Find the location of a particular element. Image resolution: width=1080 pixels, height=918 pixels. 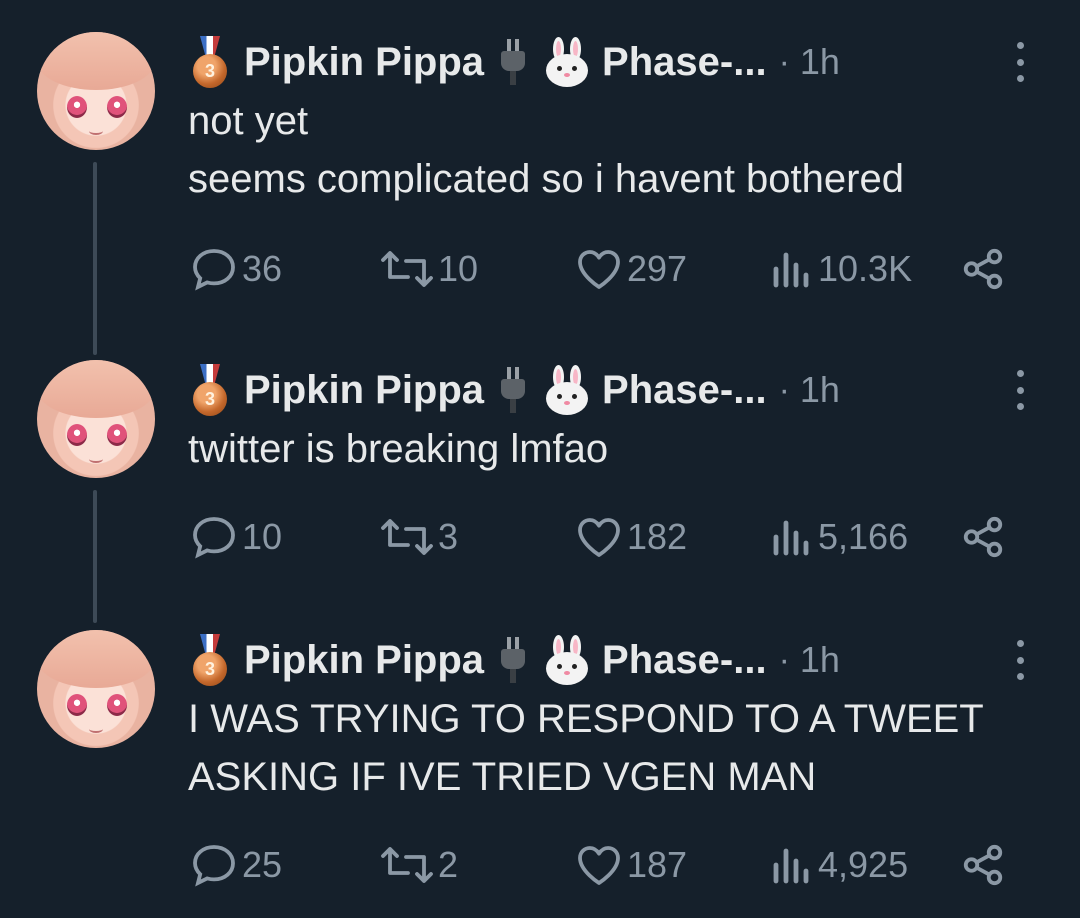

views-count: 4,925 is located at coordinates (863, 864).